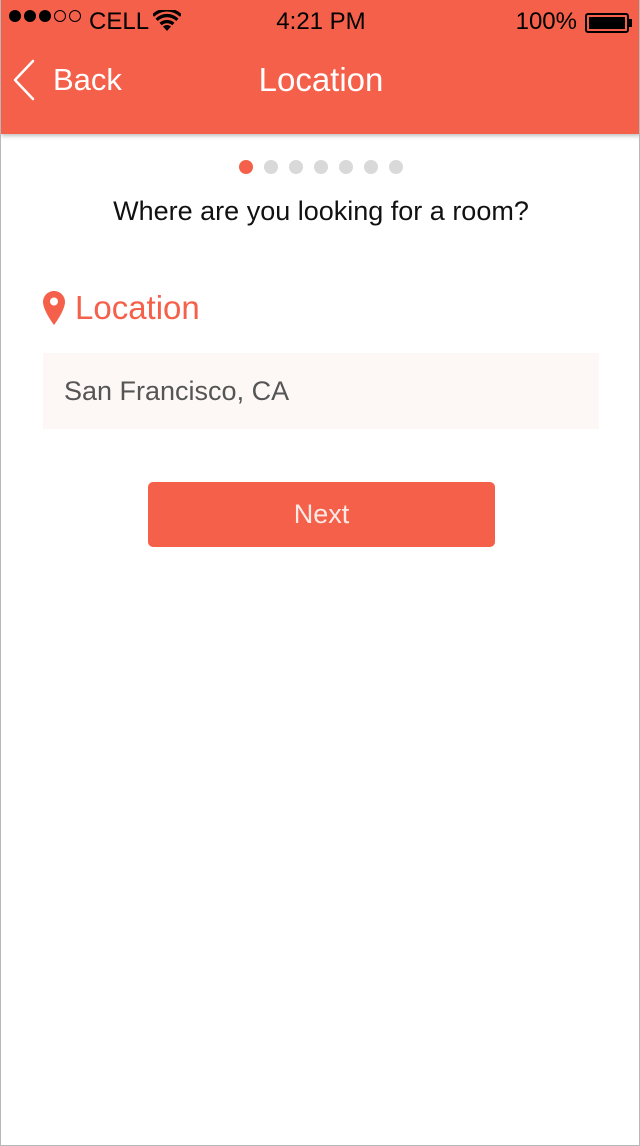  I want to click on status-bar: CELL 4:21 PM 100%, so click(320, 20).